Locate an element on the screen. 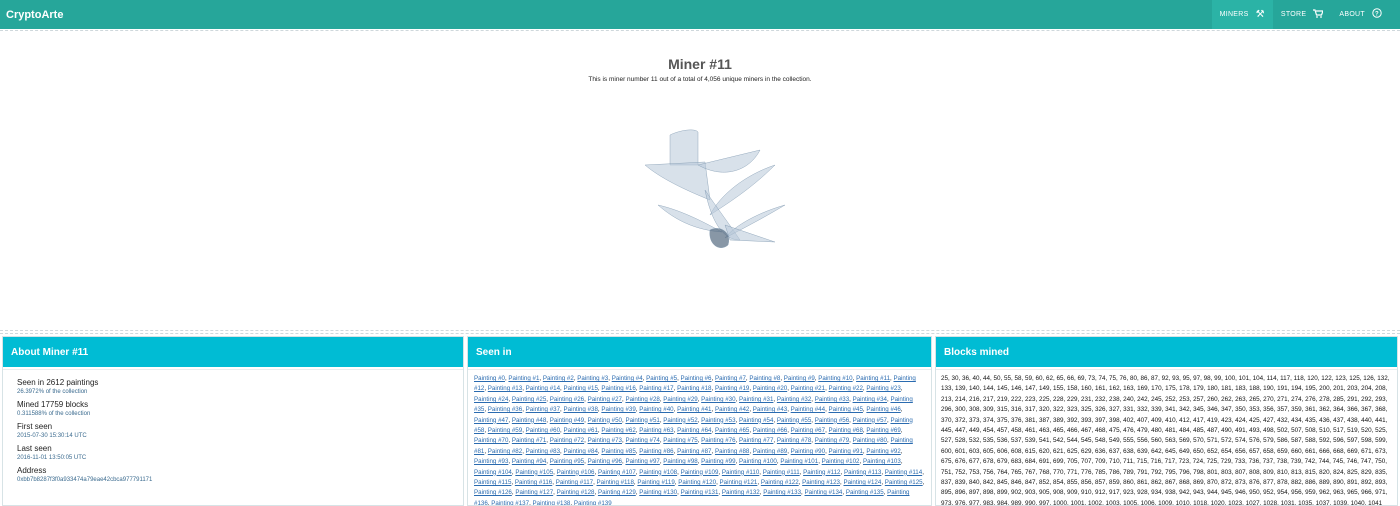 Image resolution: width=1400 pixels, height=506 pixels. painting-link: Painting #86 is located at coordinates (656, 451).